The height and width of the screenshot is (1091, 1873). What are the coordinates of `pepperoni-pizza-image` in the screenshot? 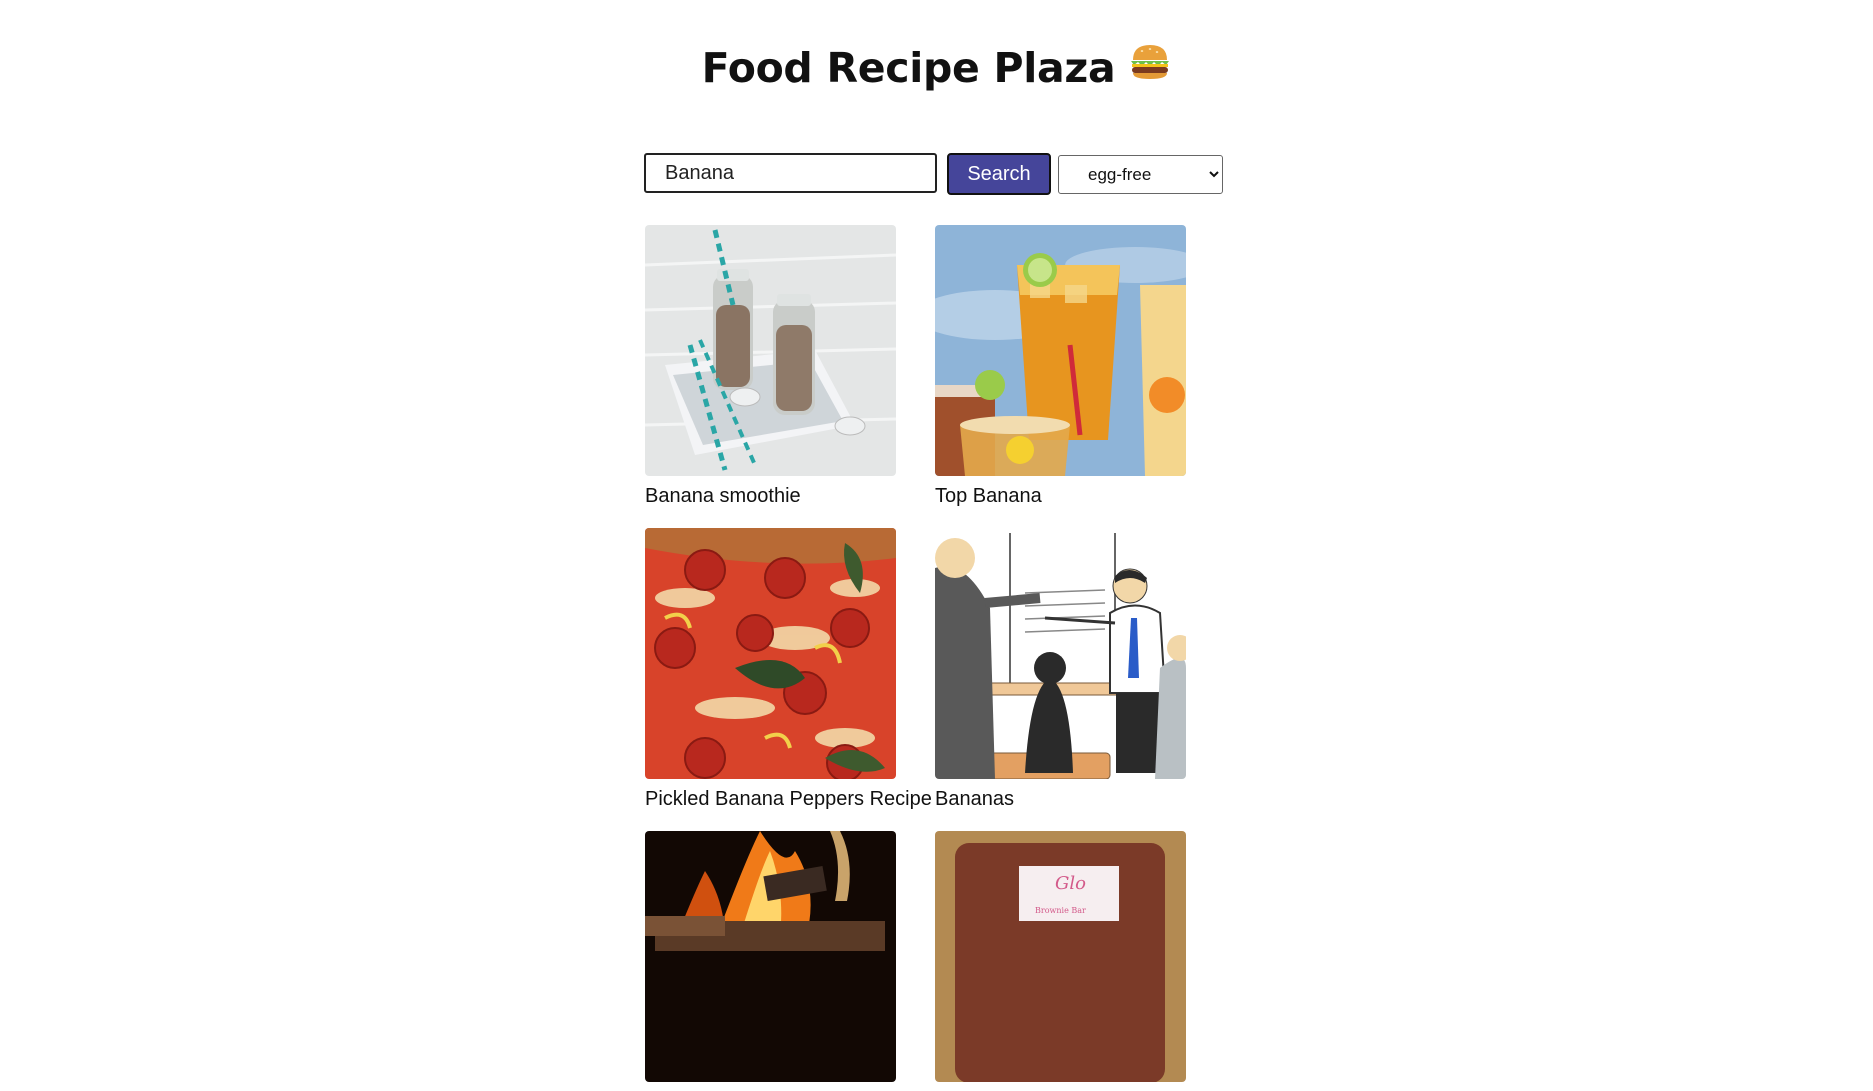 It's located at (770, 653).